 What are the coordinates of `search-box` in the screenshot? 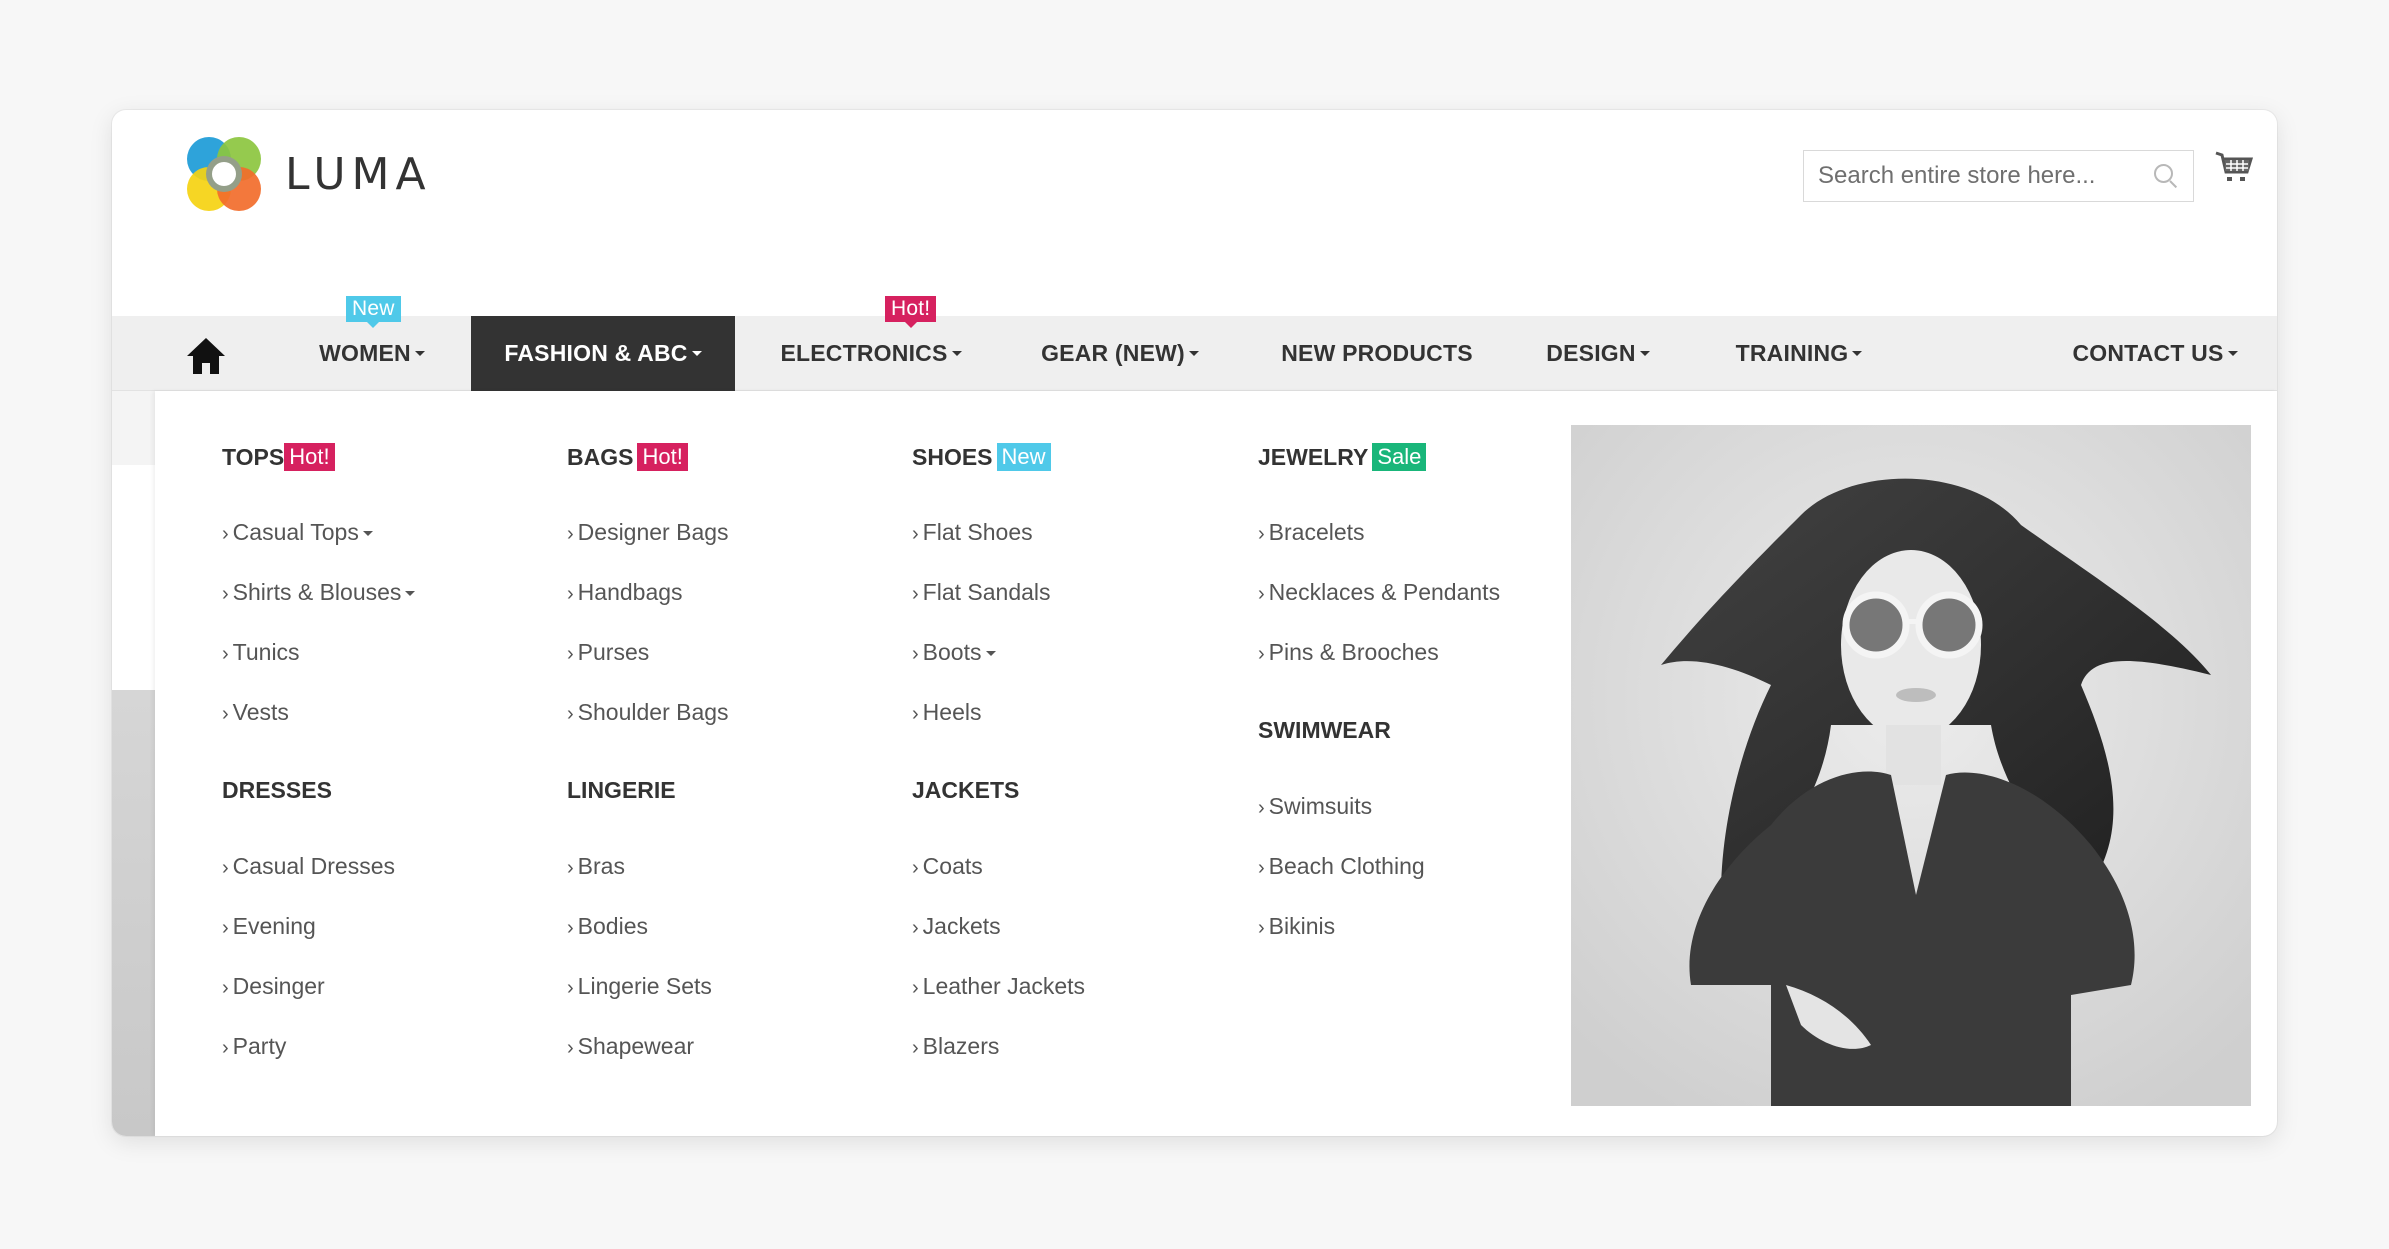 It's located at (1998, 176).